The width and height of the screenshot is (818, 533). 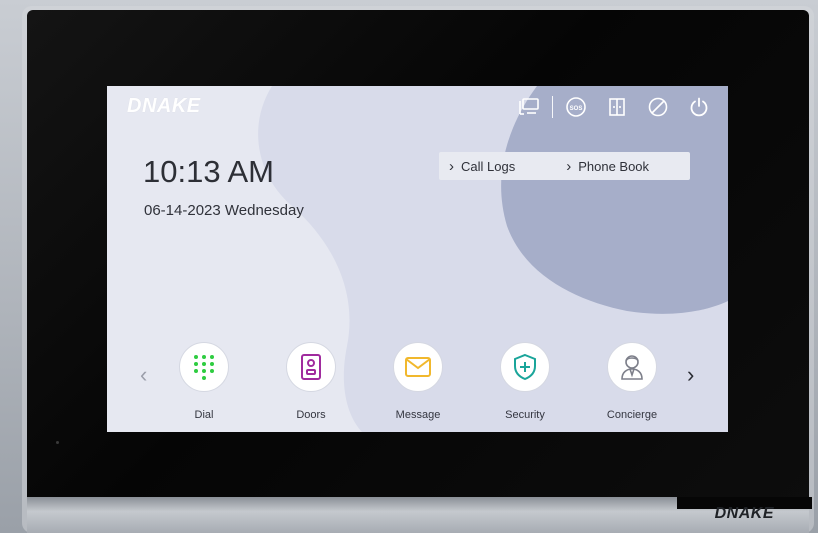 What do you see at coordinates (699, 107) in the screenshot?
I see `power-icon` at bounding box center [699, 107].